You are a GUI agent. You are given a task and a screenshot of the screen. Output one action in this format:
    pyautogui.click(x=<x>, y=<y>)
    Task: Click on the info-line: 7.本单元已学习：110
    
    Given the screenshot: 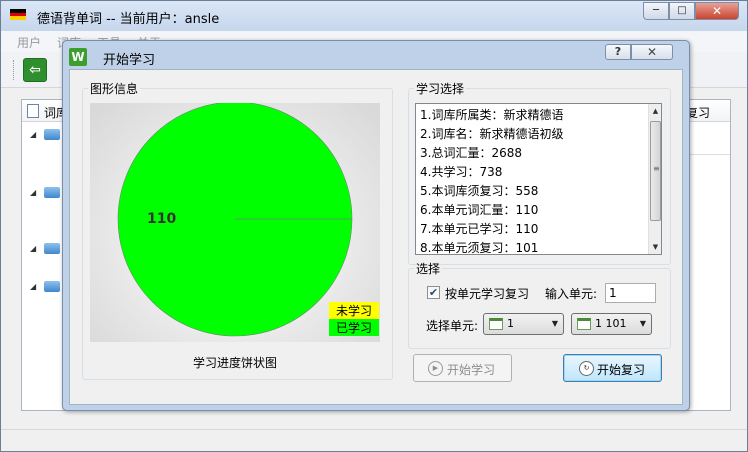 What is the action you would take?
    pyautogui.click(x=479, y=229)
    